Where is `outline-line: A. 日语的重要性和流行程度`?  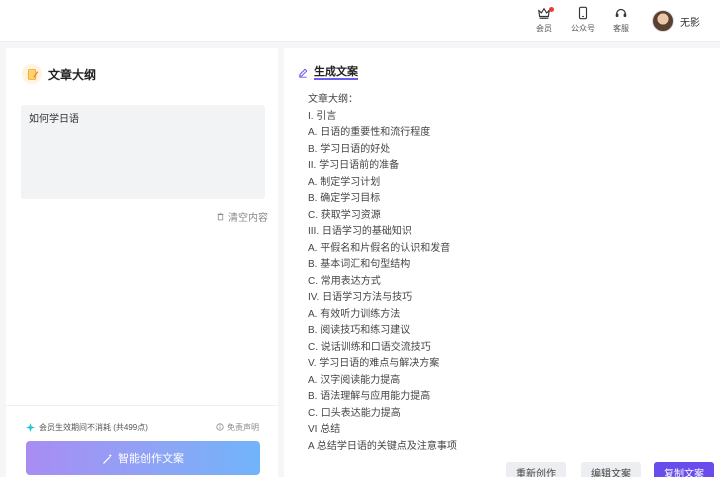 outline-line: A. 日语的重要性和流行程度 is located at coordinates (369, 132).